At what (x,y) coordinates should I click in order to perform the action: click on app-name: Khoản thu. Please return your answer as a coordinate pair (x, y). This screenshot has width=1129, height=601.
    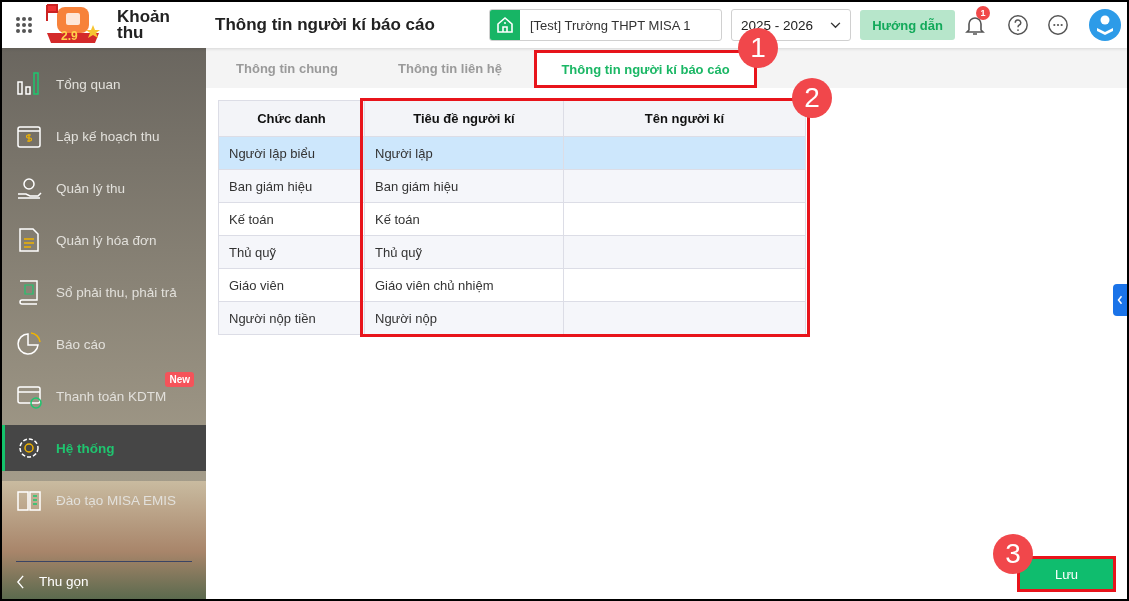
    Looking at the image, I should click on (144, 25).